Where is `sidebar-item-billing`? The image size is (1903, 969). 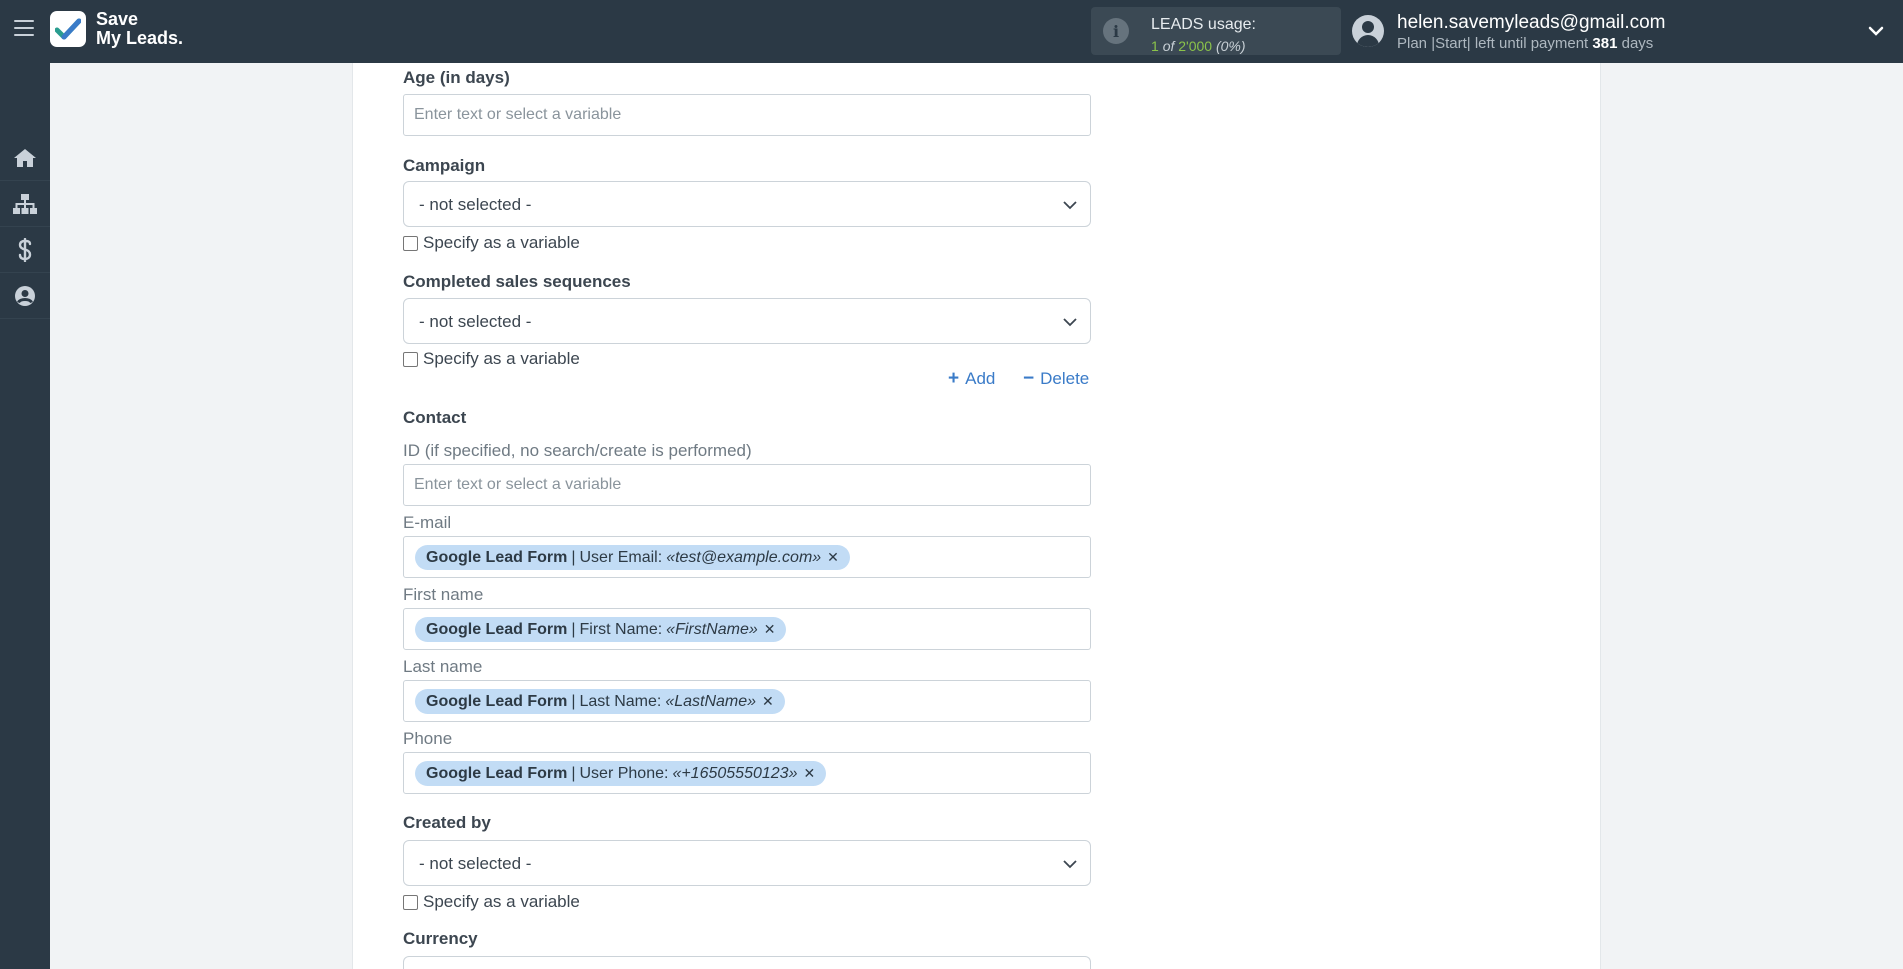 sidebar-item-billing is located at coordinates (25, 250).